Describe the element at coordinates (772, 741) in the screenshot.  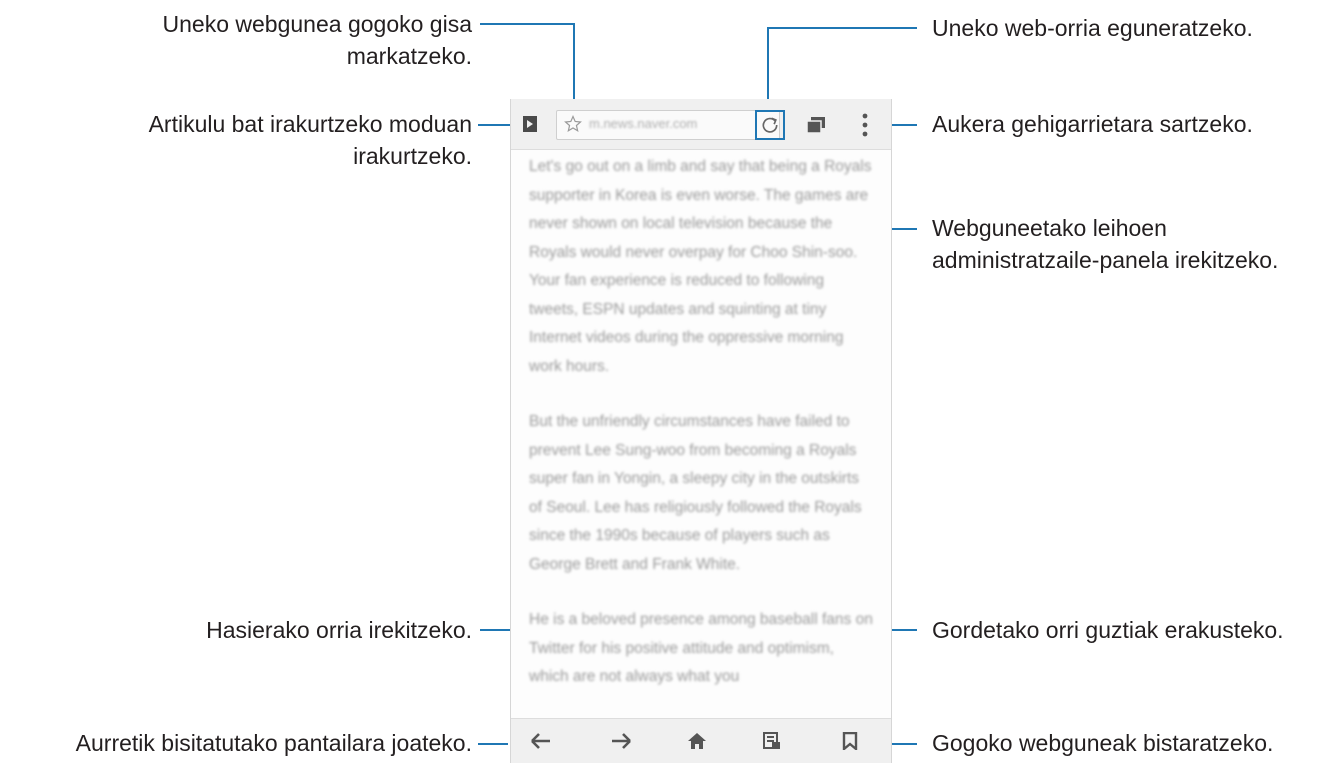
I see `saved-pages-icon` at that location.